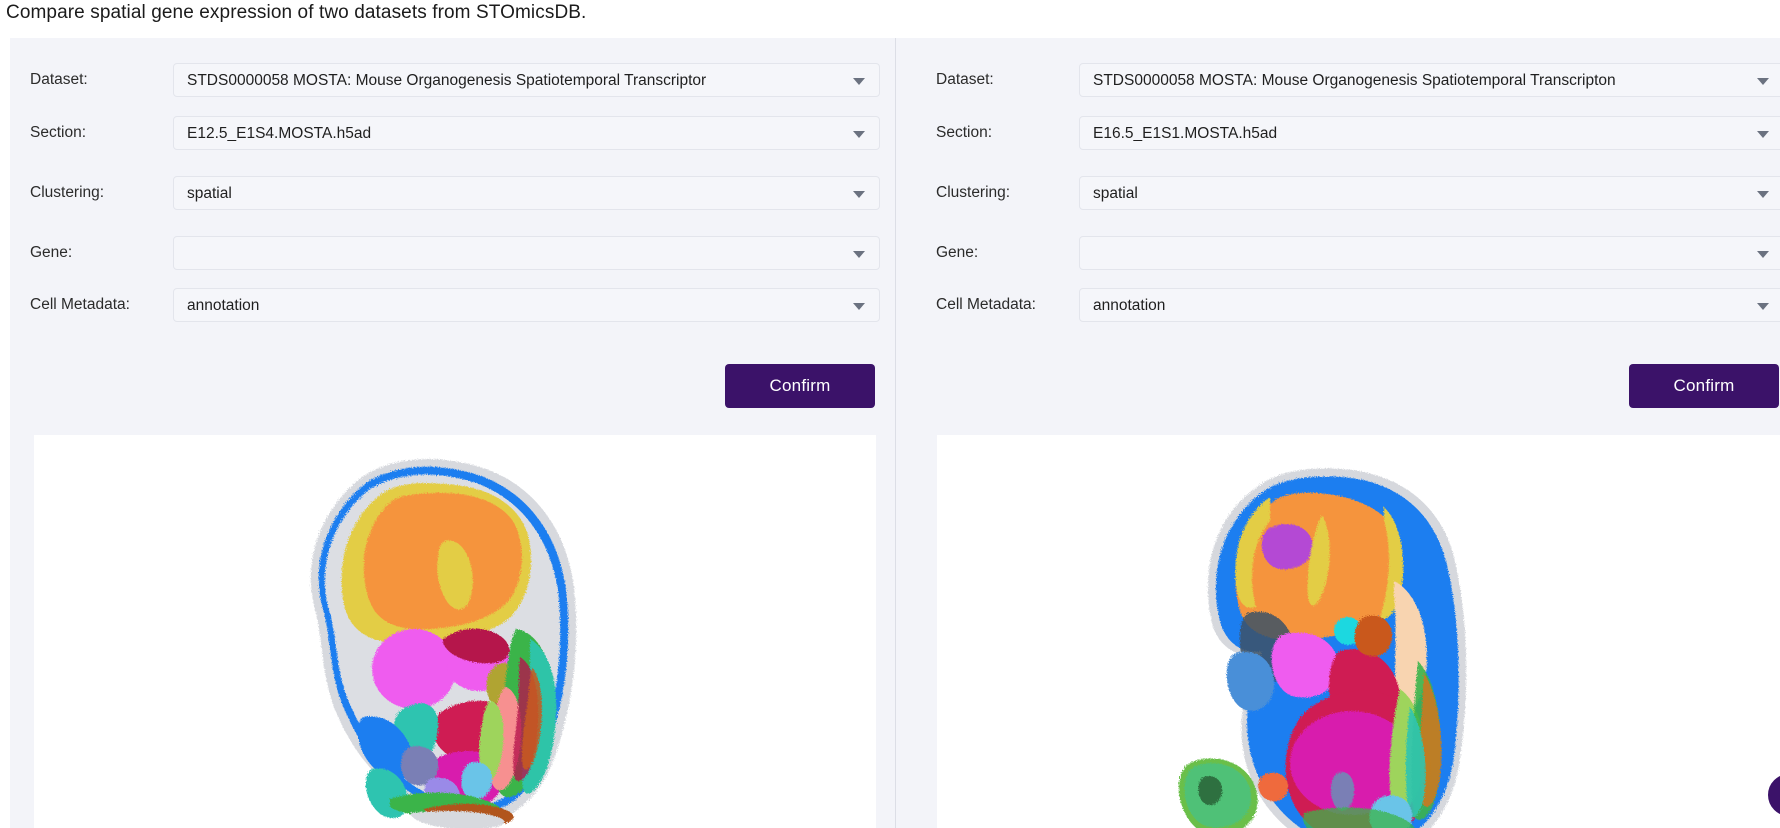  I want to click on field-label-gene-right: Gene:, so click(957, 252).